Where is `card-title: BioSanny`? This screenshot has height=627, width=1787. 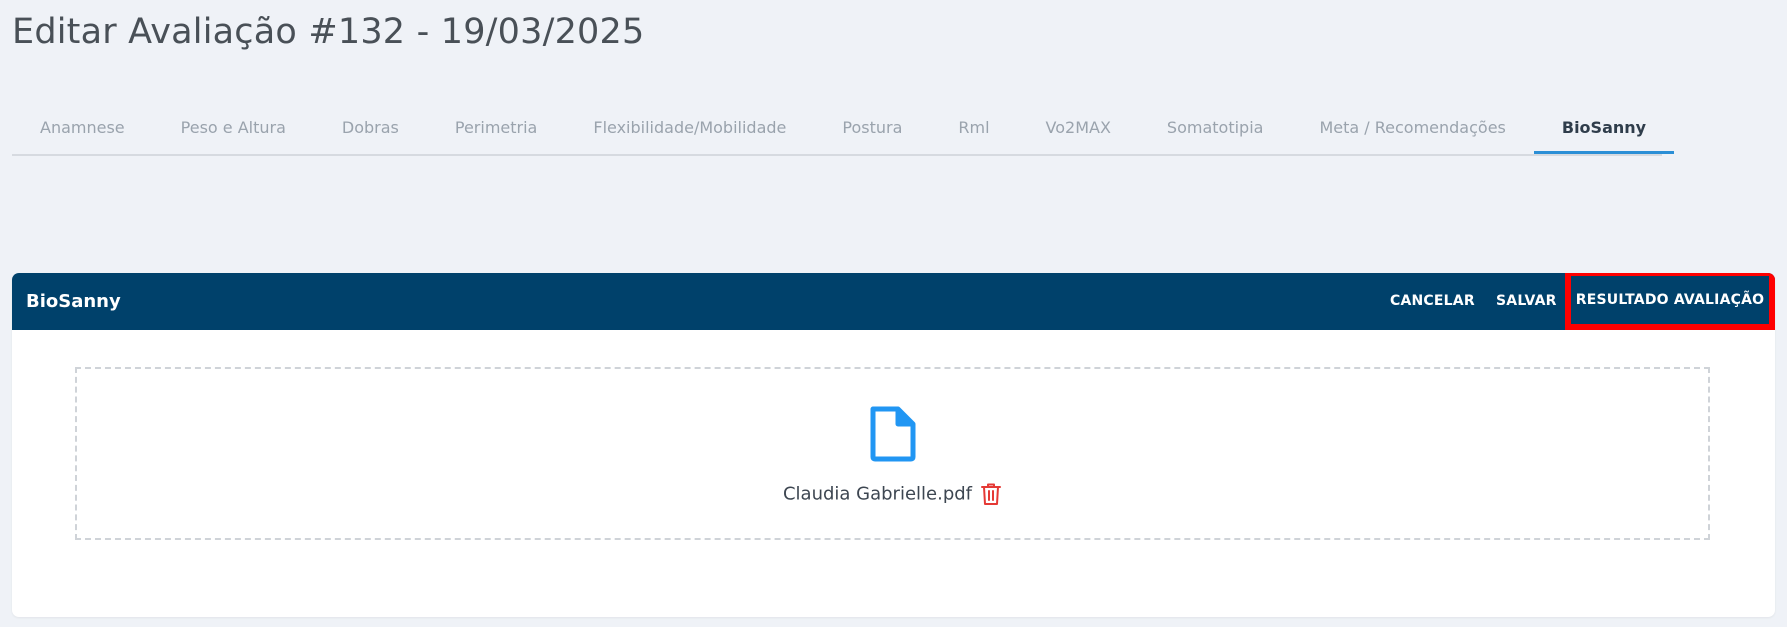 card-title: BioSanny is located at coordinates (73, 301).